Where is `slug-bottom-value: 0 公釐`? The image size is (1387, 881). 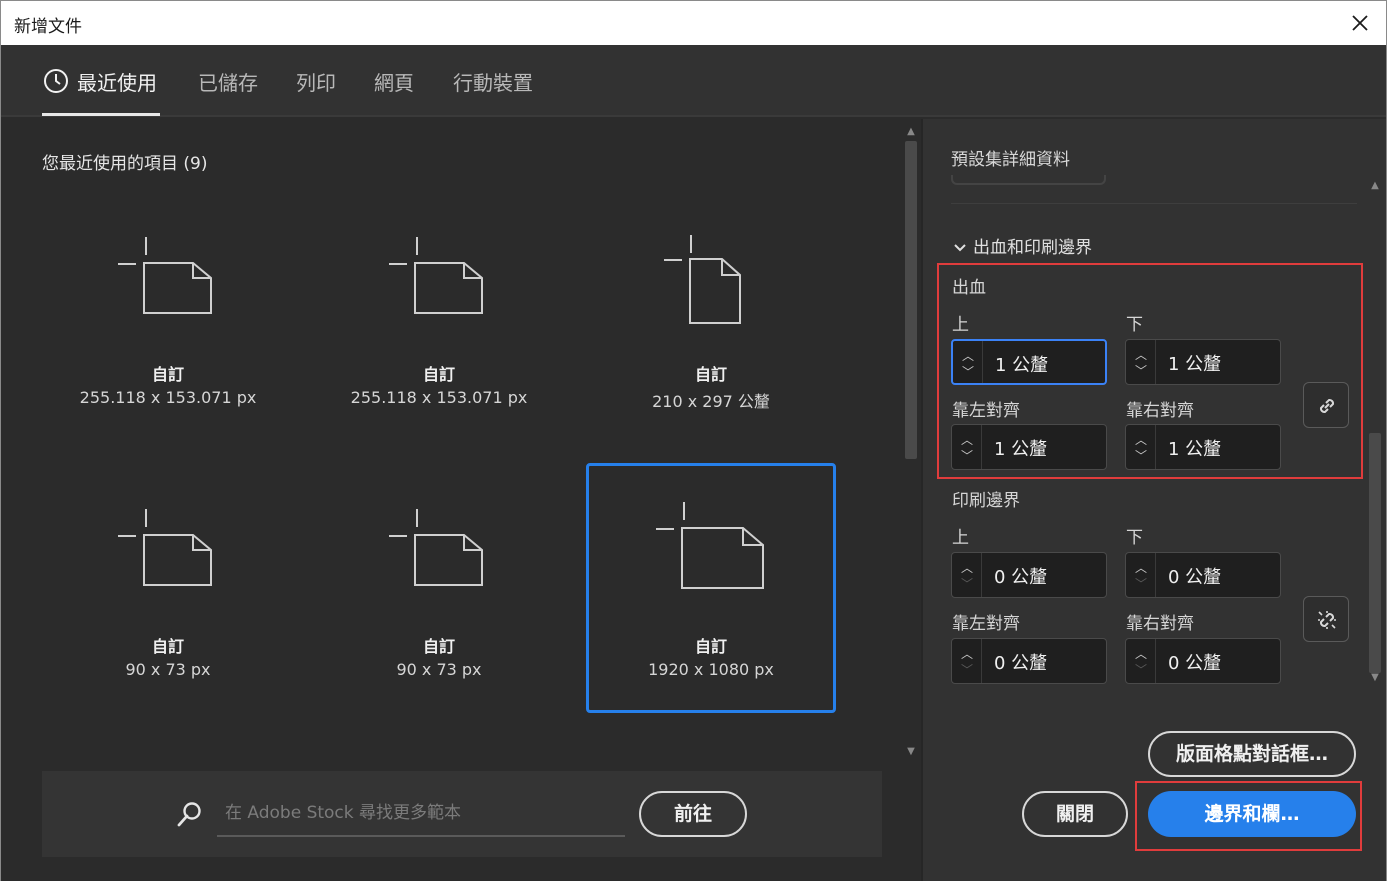
slug-bottom-value: 0 公釐 is located at coordinates (1194, 576).